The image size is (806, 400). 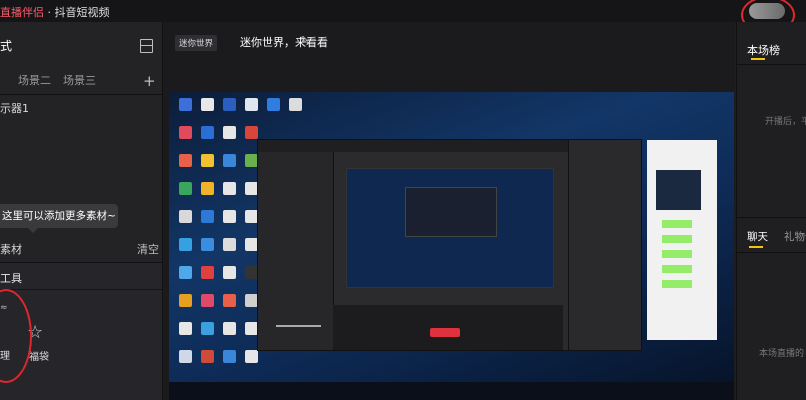 What do you see at coordinates (148, 249) in the screenshot?
I see `clear-button: 清空` at bounding box center [148, 249].